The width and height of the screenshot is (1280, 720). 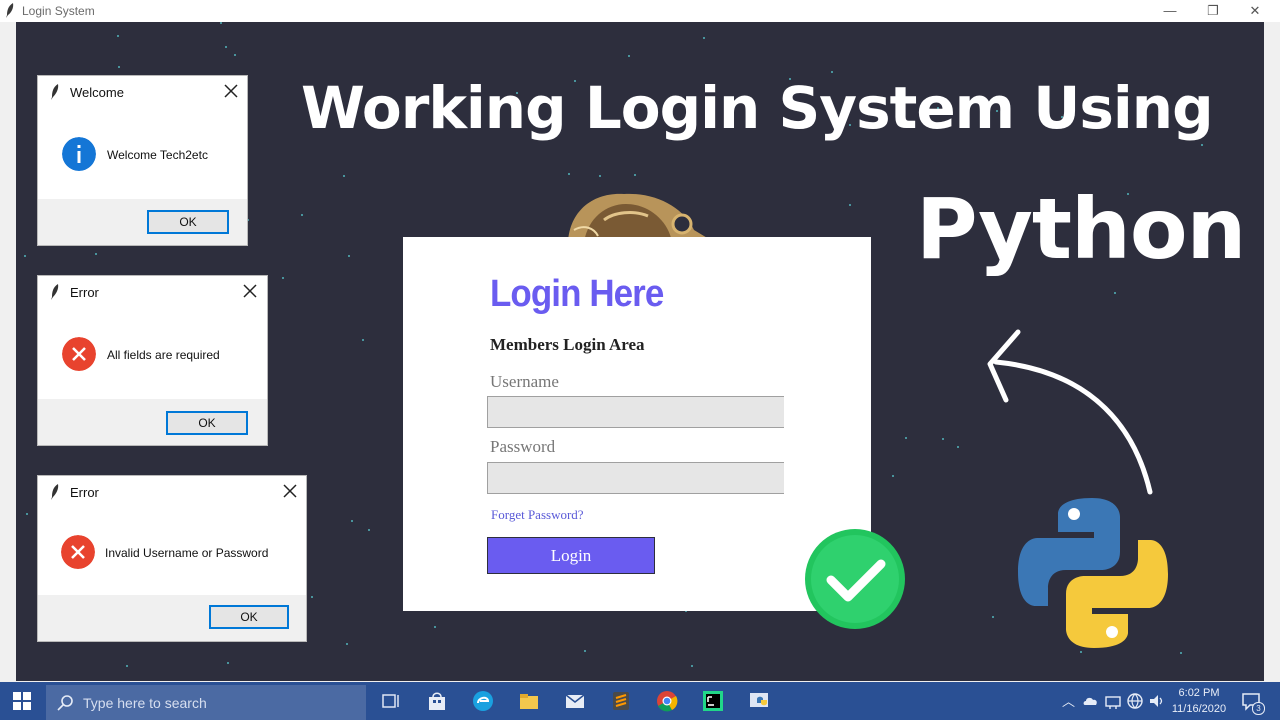 What do you see at coordinates (1213, 11) in the screenshot?
I see `restore-button: ❐` at bounding box center [1213, 11].